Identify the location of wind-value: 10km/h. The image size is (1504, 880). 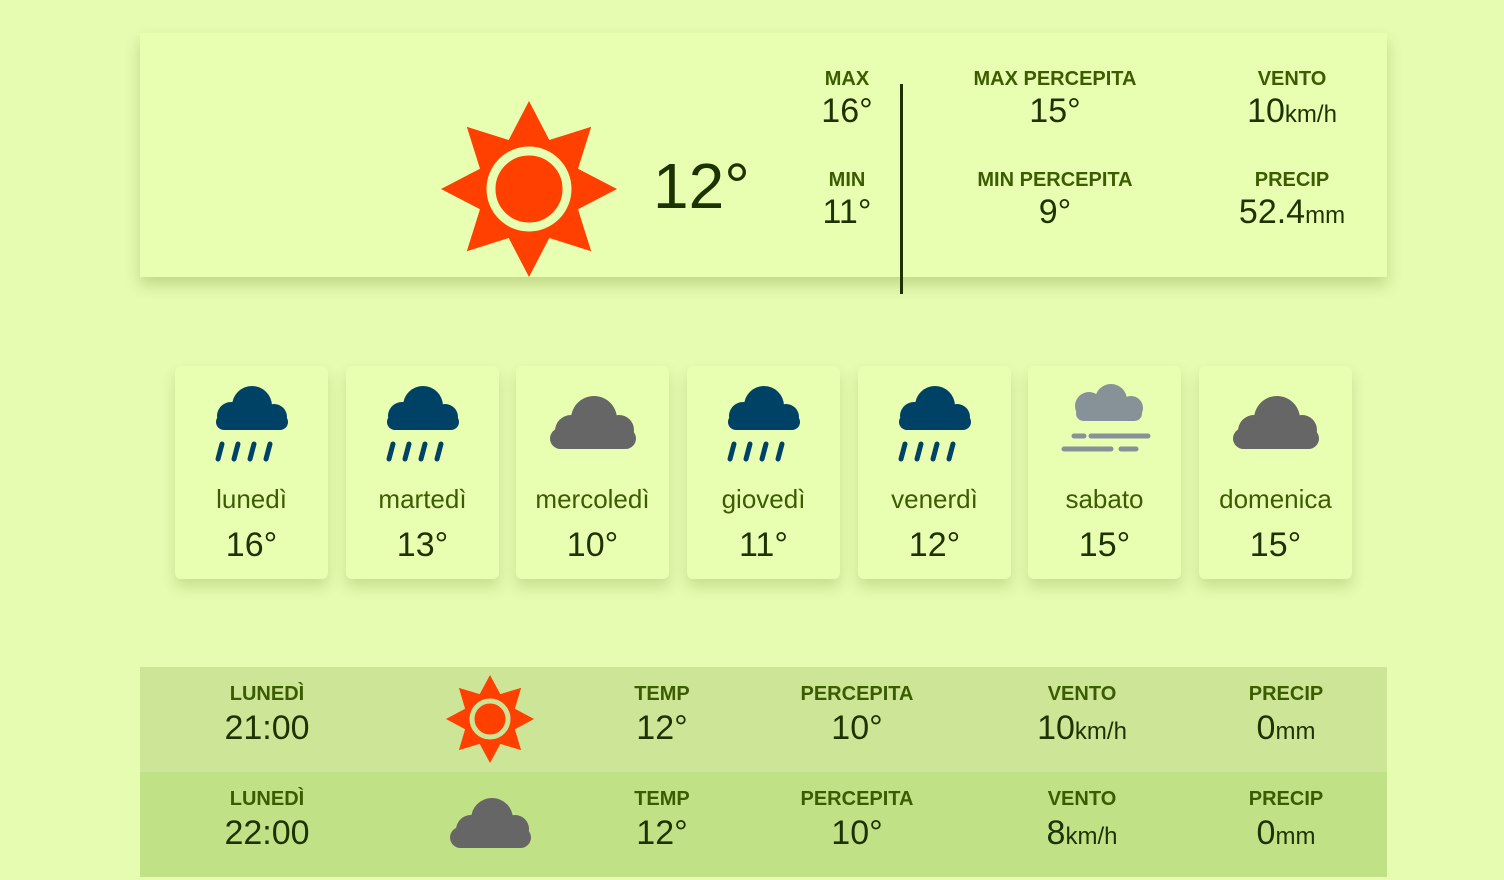
(1292, 113).